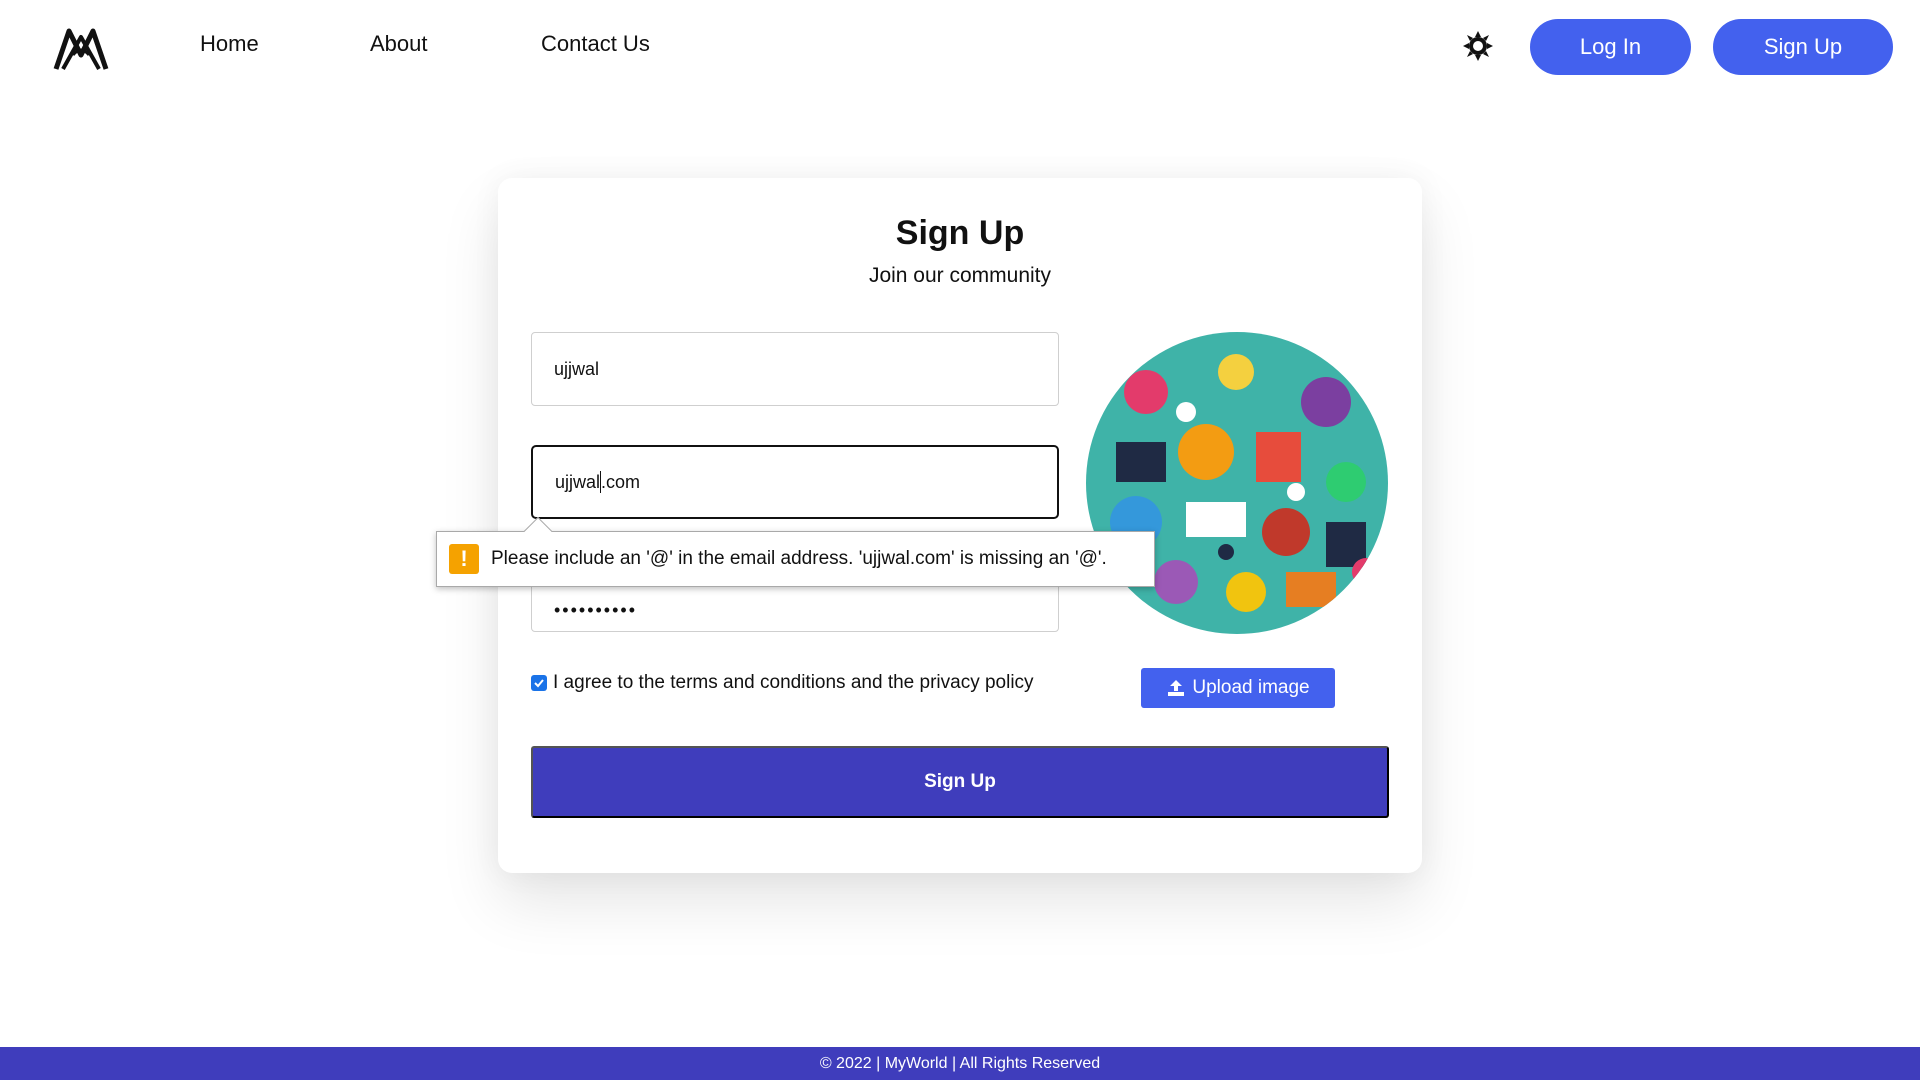 The image size is (1920, 1080). I want to click on upload-image-button: Upload image, so click(1238, 688).